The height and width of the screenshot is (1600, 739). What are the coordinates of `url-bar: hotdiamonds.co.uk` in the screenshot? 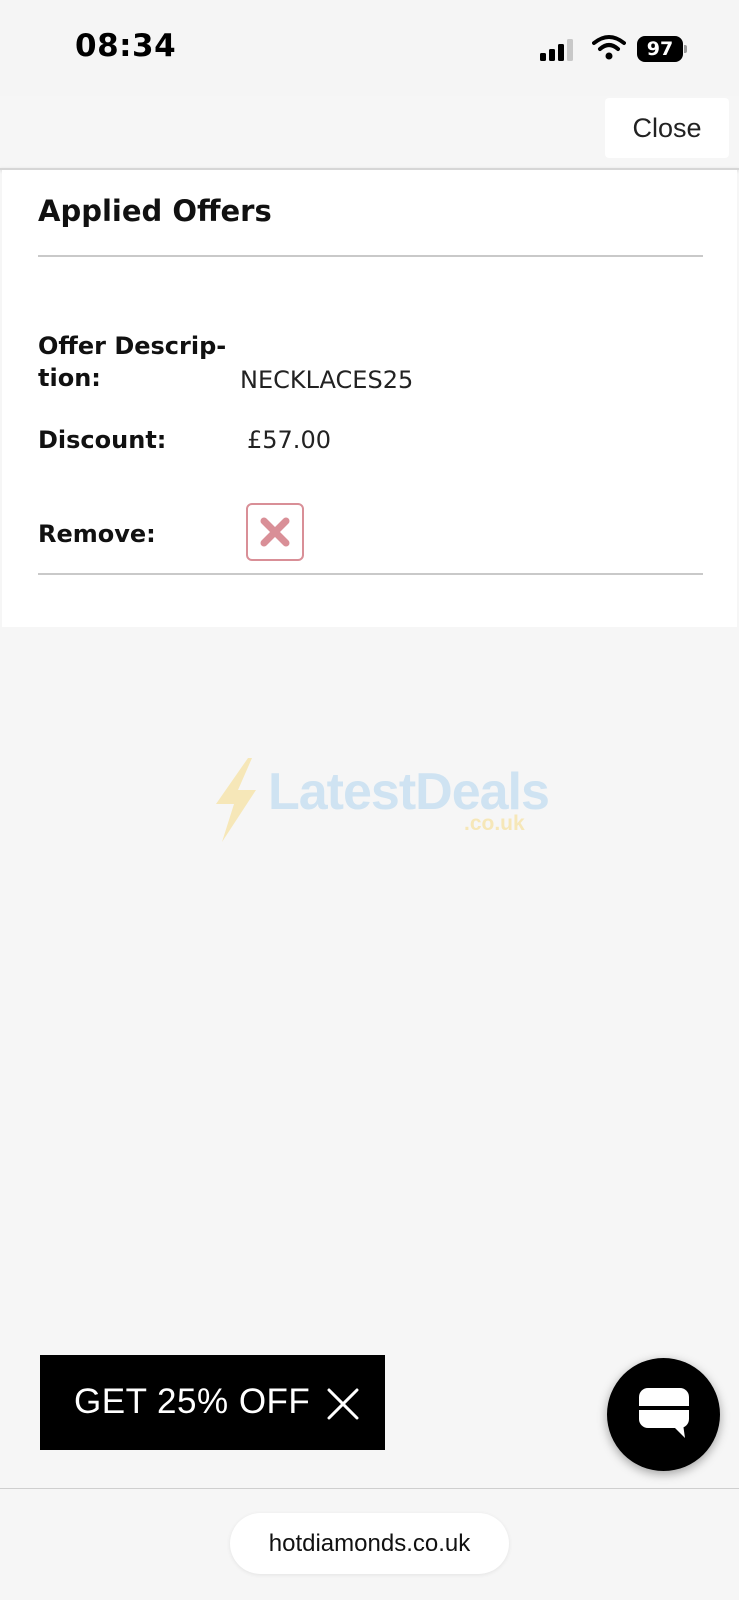 It's located at (369, 1543).